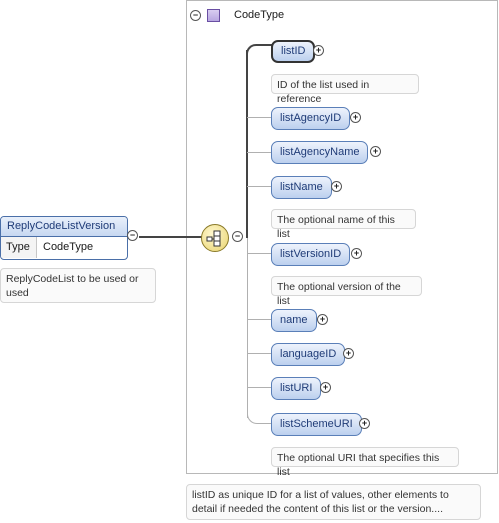 The image size is (499, 523). Describe the element at coordinates (293, 51) in the screenshot. I see `element-listID: listID` at that location.